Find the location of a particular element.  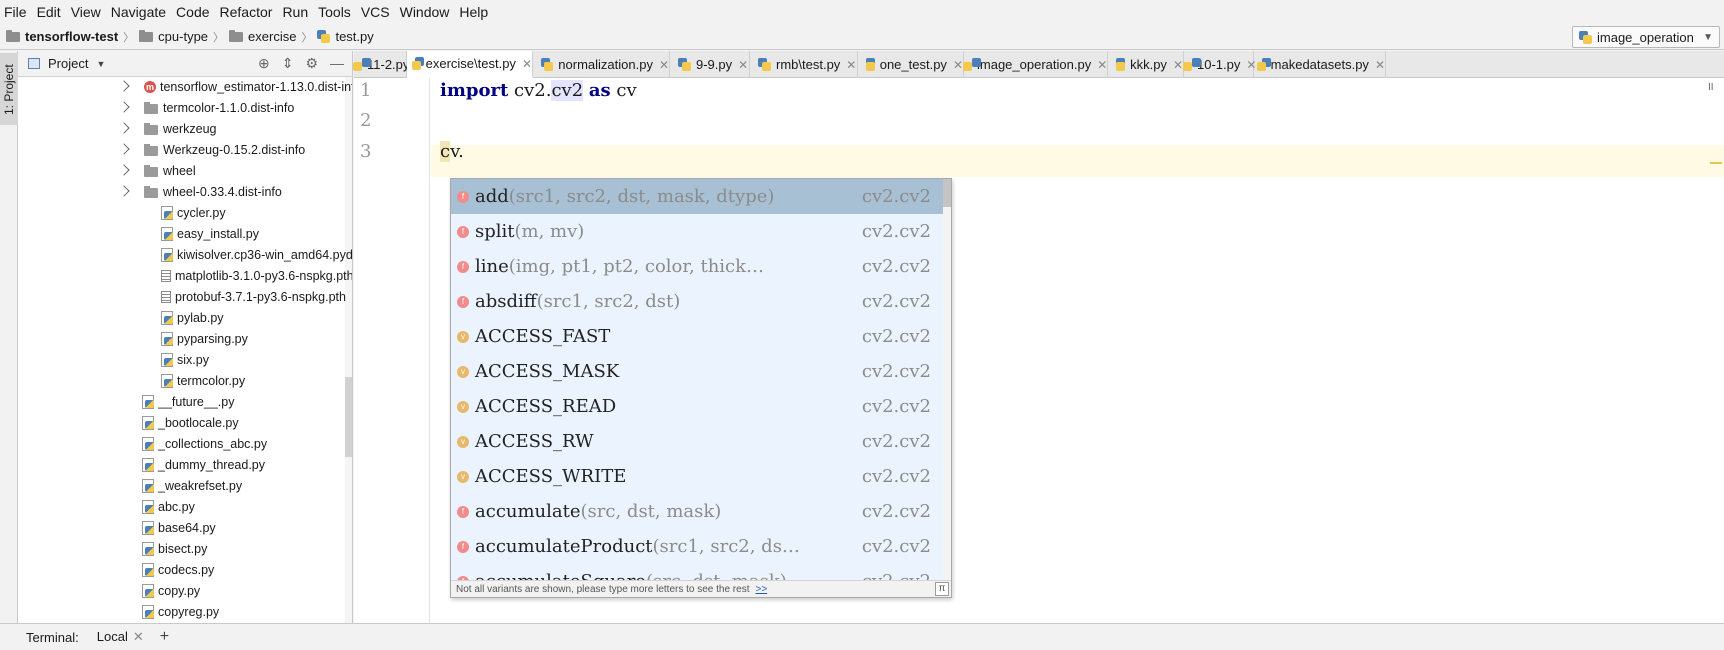

tree-item: kiwisolver.cp36-win_amd64.pyd is located at coordinates (256, 254).